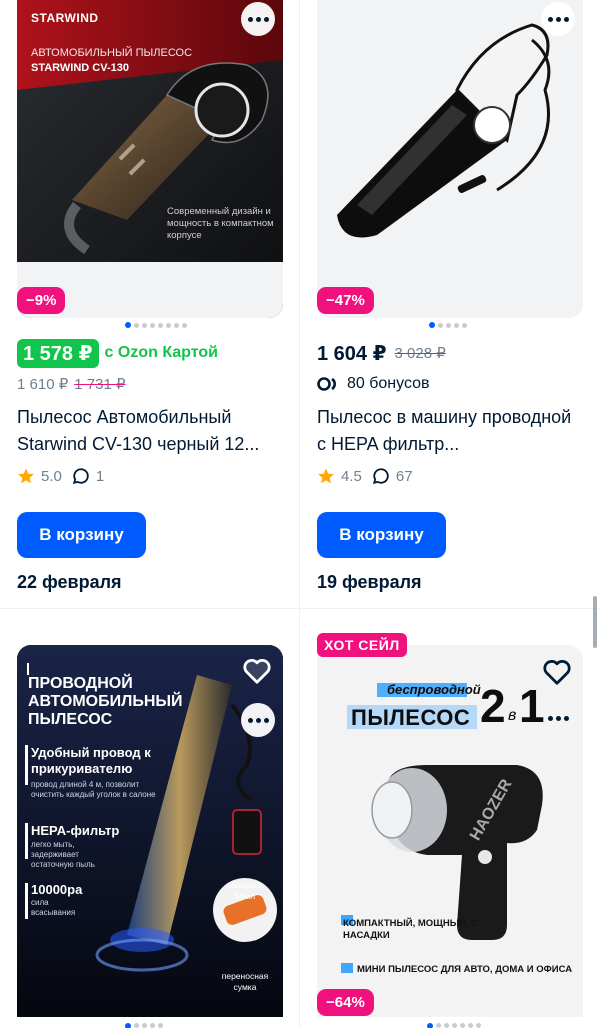 This screenshot has height=1028, width=600. What do you see at coordinates (100, 476) in the screenshot?
I see `reviews-count: 1` at bounding box center [100, 476].